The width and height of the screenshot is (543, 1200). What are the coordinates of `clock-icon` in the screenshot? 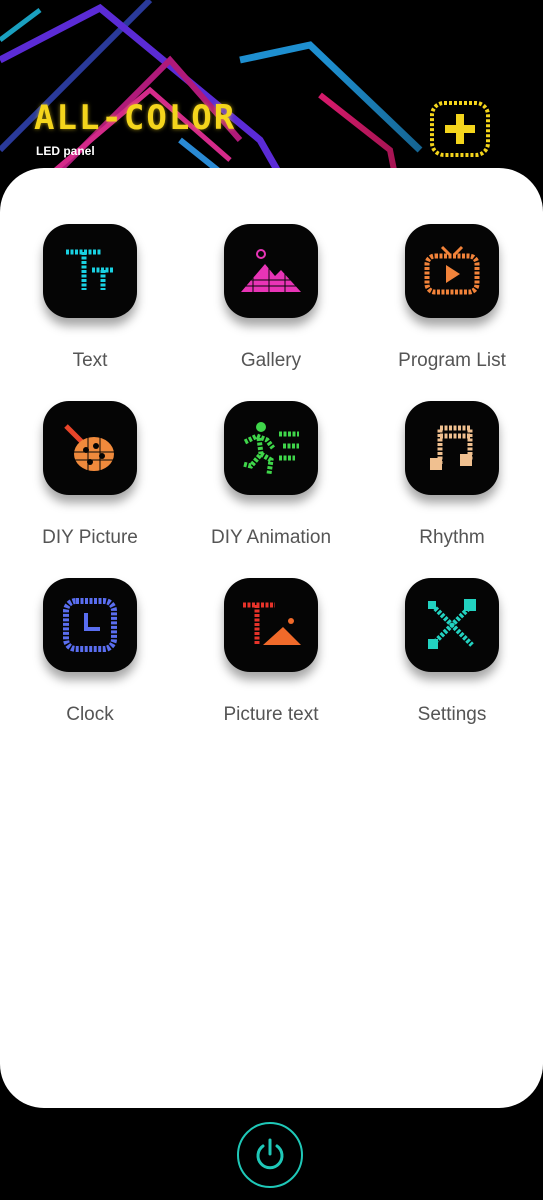 It's located at (90, 625).